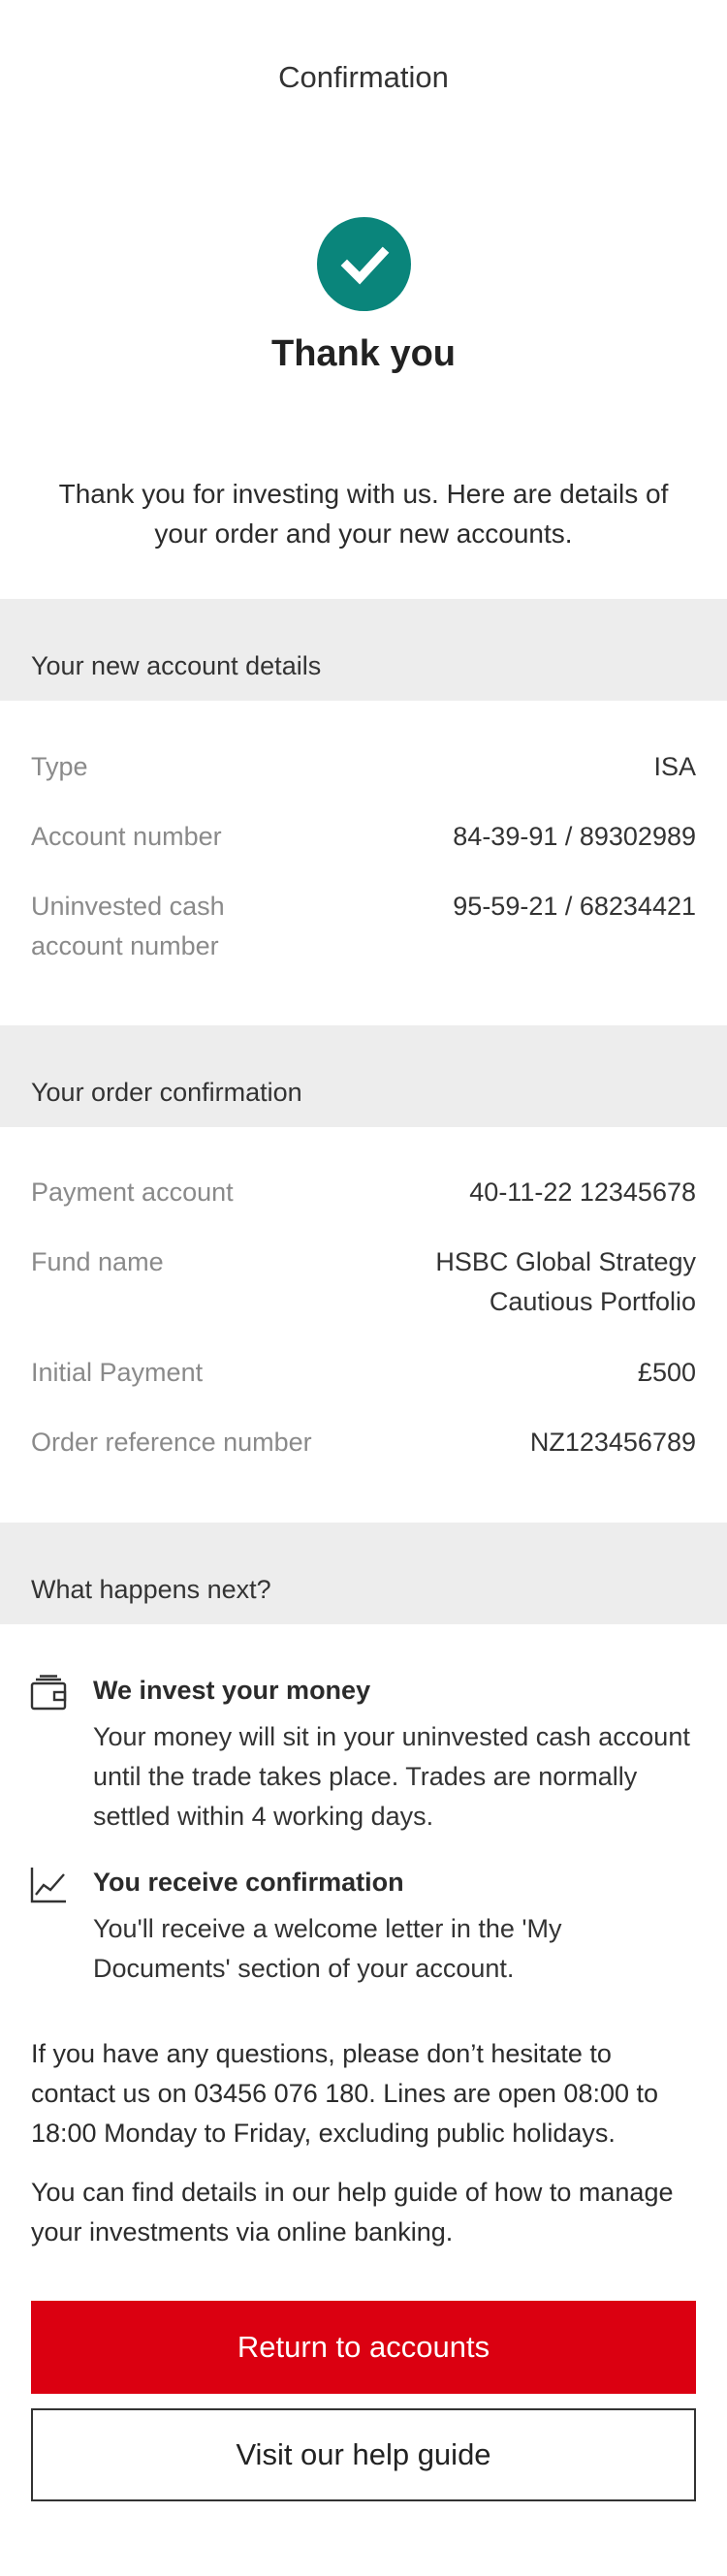  I want to click on order-reference-label: Order reference number, so click(172, 1442).